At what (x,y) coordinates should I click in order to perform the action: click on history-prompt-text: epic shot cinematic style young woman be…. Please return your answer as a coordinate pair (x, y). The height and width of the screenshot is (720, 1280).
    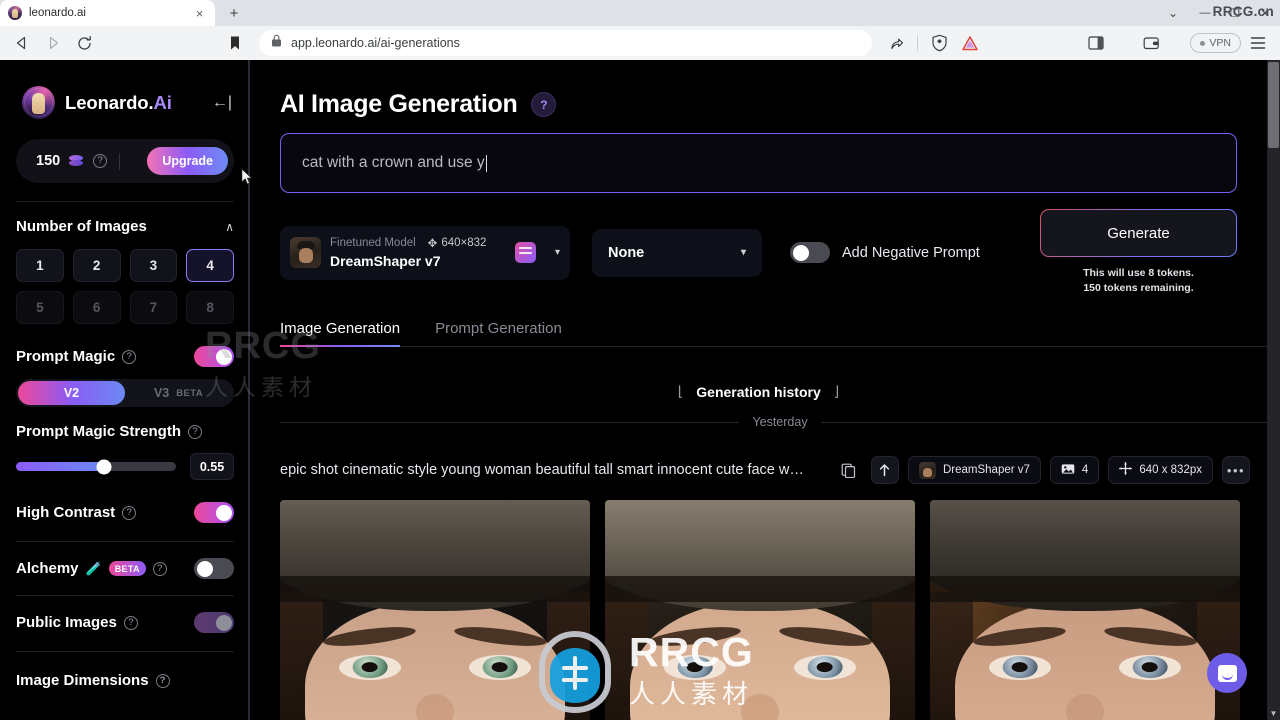
    Looking at the image, I should click on (542, 470).